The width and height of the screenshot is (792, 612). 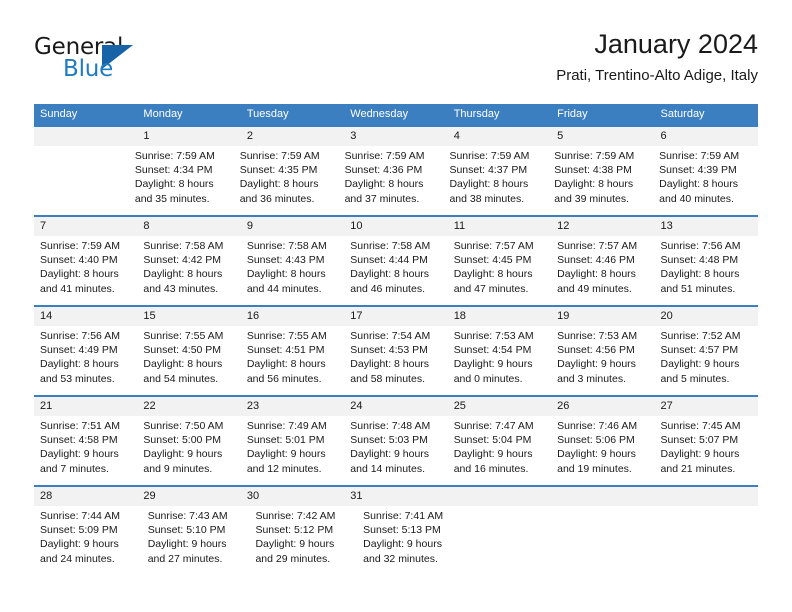 I want to click on day-number-4: 4, so click(x=499, y=136).